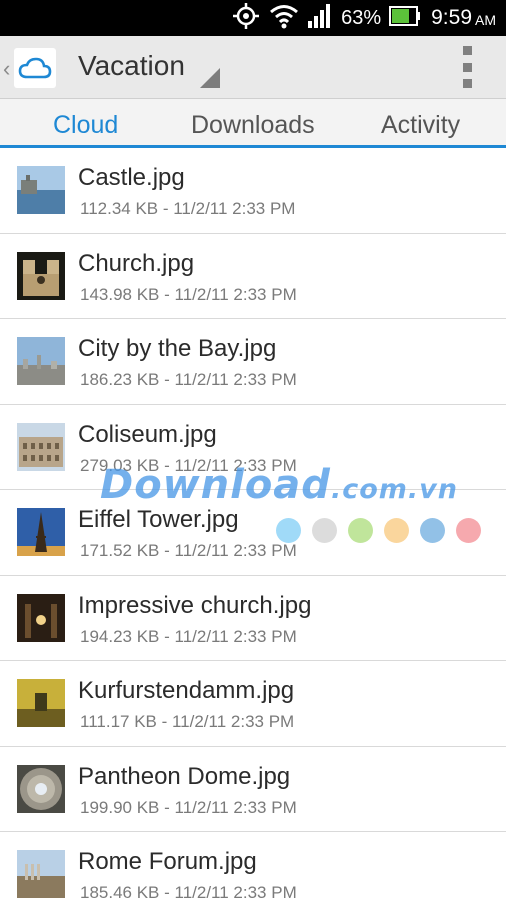  I want to click on tab-downloads: Downloads, so click(253, 125).